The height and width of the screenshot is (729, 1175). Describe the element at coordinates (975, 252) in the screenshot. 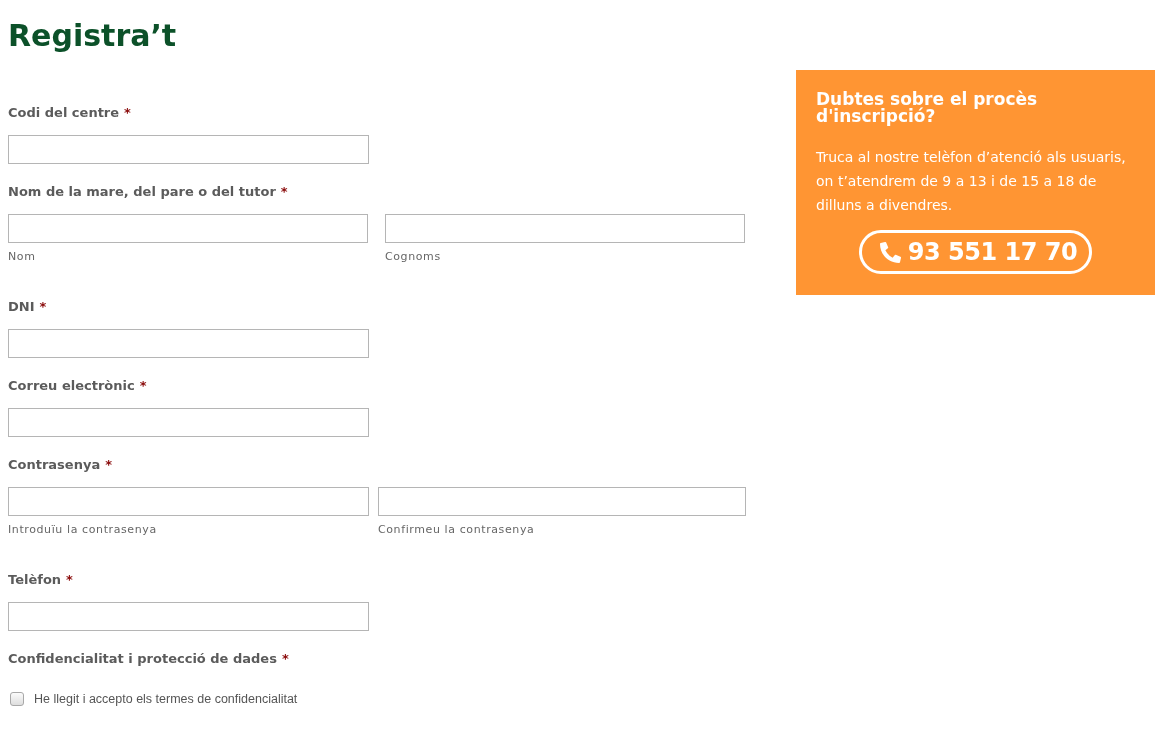

I see `phone-link: 93 551 17 70` at that location.